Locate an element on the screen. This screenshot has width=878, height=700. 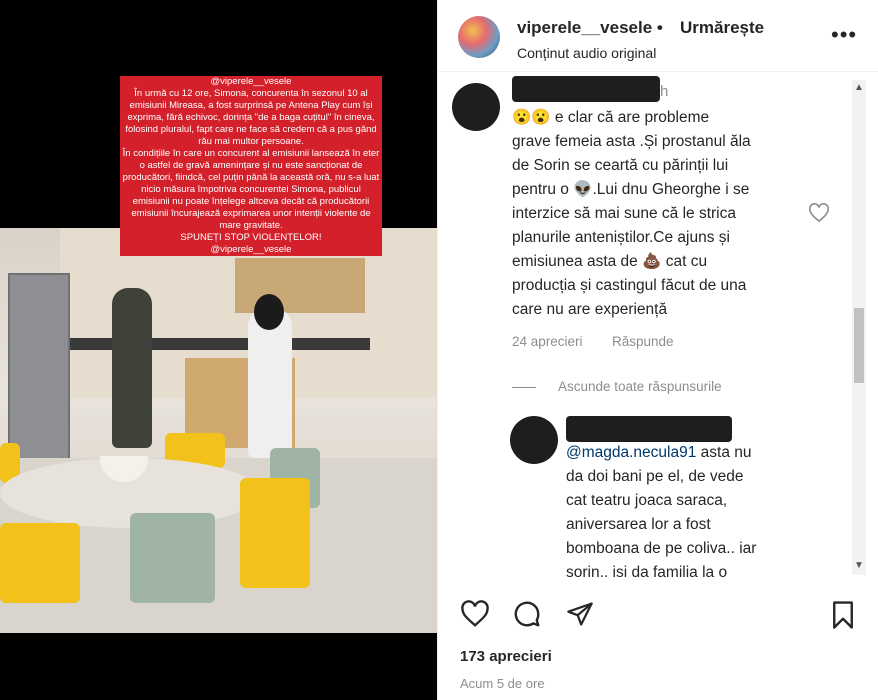
comment-line: pentru o 👽.Lui dnu Gheorghe i se is located at coordinates (631, 189).